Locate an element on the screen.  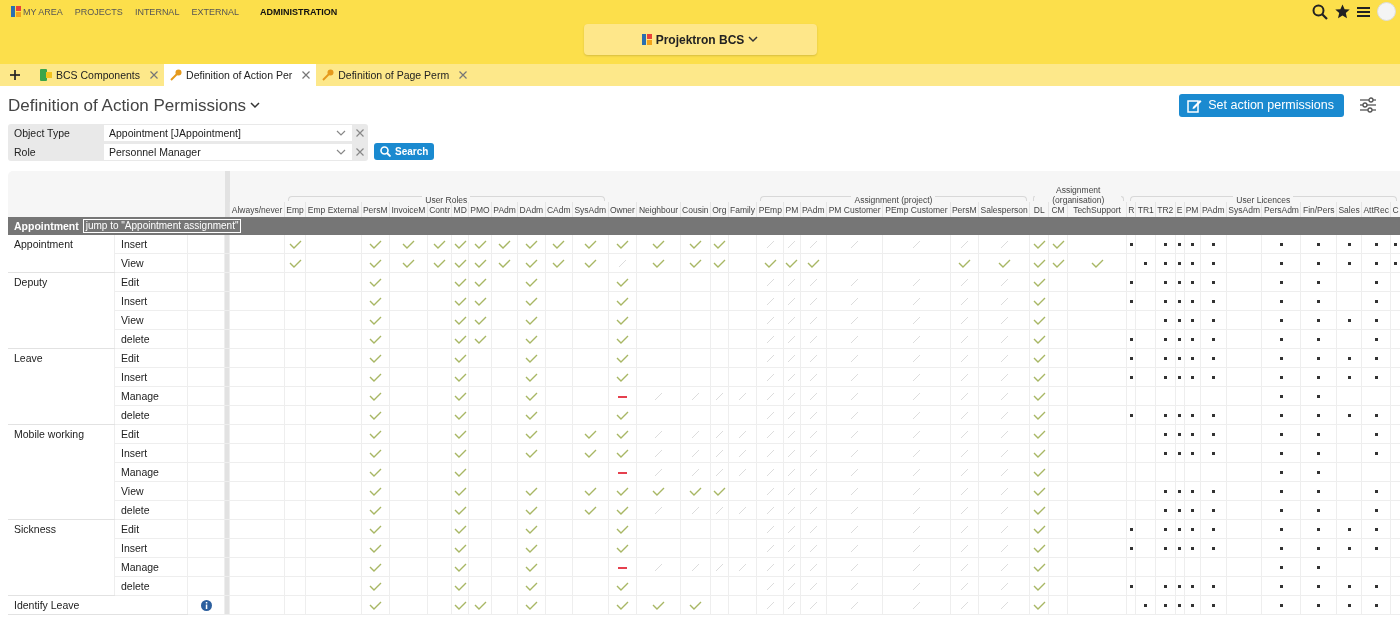
column-header: Neighbour is located at coordinates (658, 209).